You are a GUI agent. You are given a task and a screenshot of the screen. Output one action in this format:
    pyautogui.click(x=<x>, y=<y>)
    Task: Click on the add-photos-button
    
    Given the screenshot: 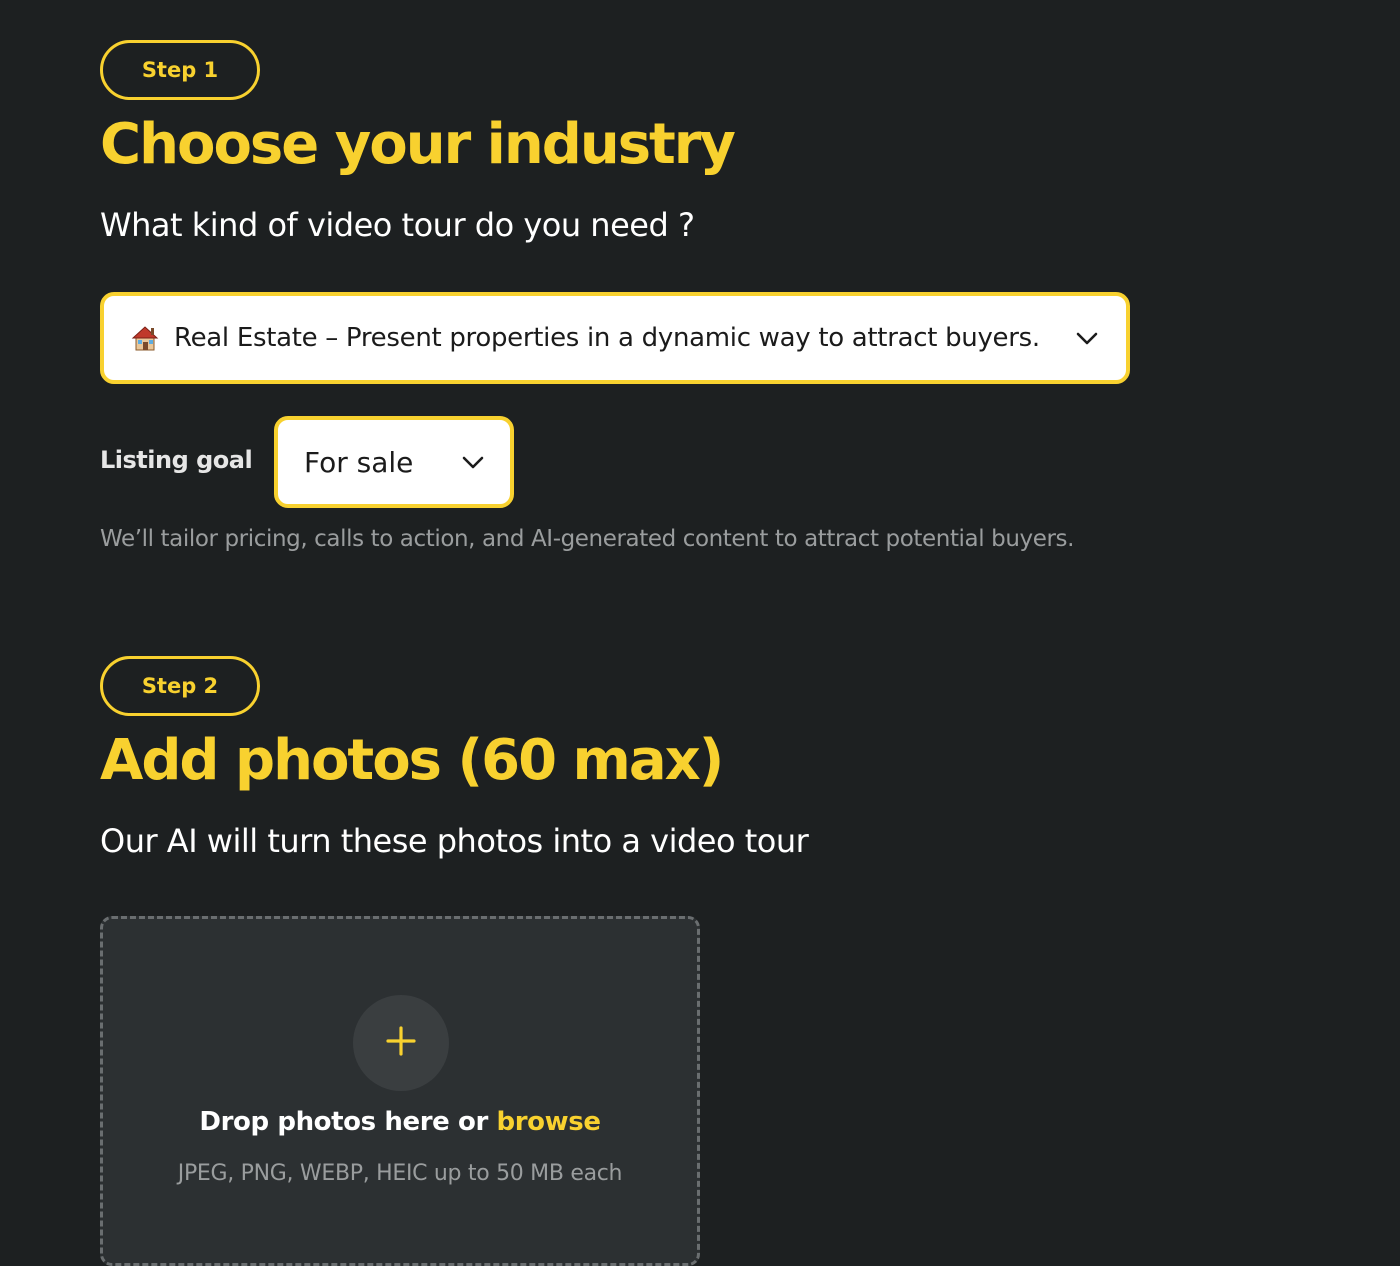 What is the action you would take?
    pyautogui.click(x=401, y=1043)
    